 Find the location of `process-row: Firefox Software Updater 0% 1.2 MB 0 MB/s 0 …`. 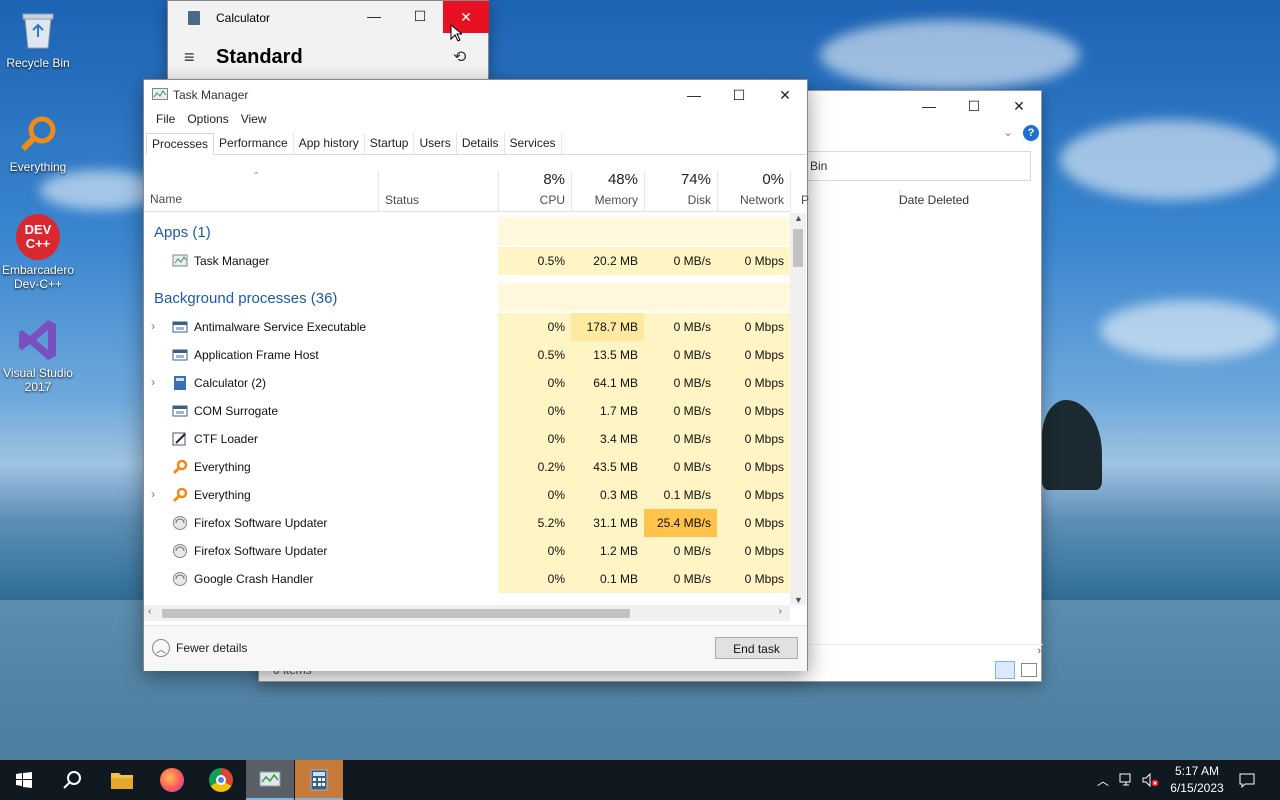

process-row: Firefox Software Updater 0% 1.2 MB 0 MB/s 0 … is located at coordinates (467, 551).